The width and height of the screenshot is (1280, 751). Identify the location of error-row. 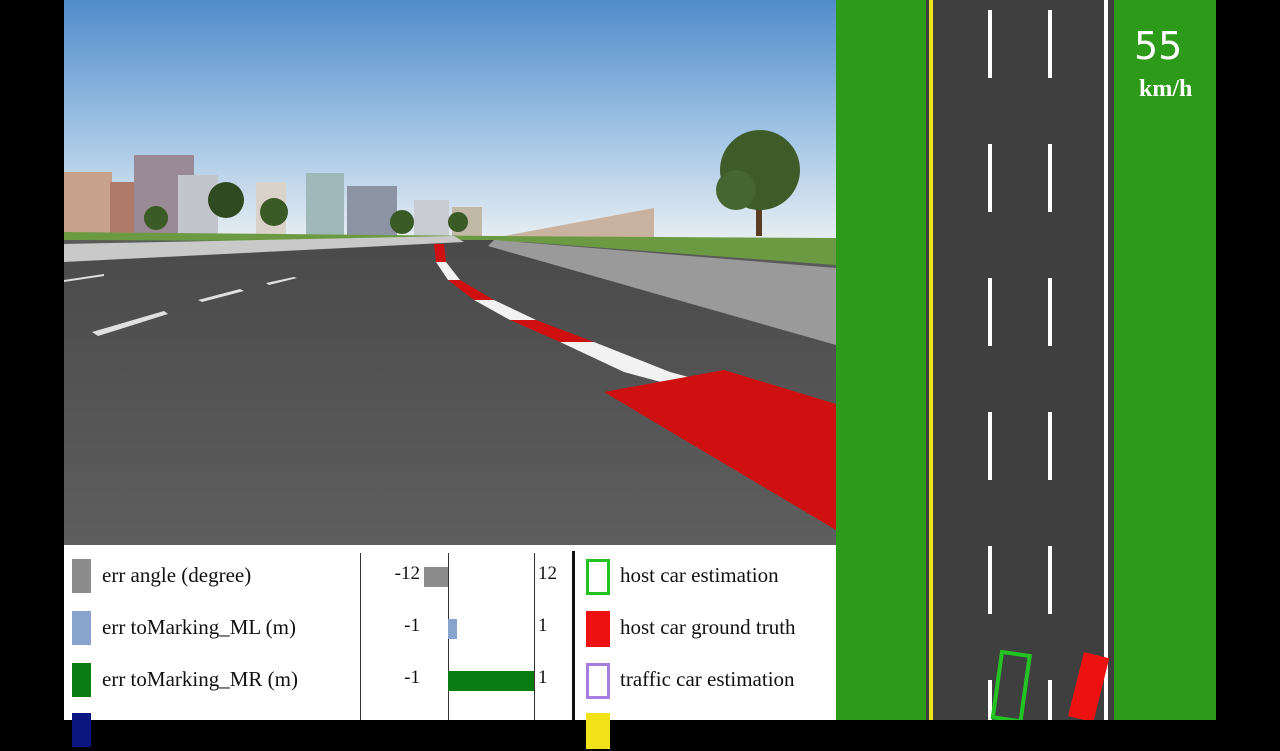
(244, 731).